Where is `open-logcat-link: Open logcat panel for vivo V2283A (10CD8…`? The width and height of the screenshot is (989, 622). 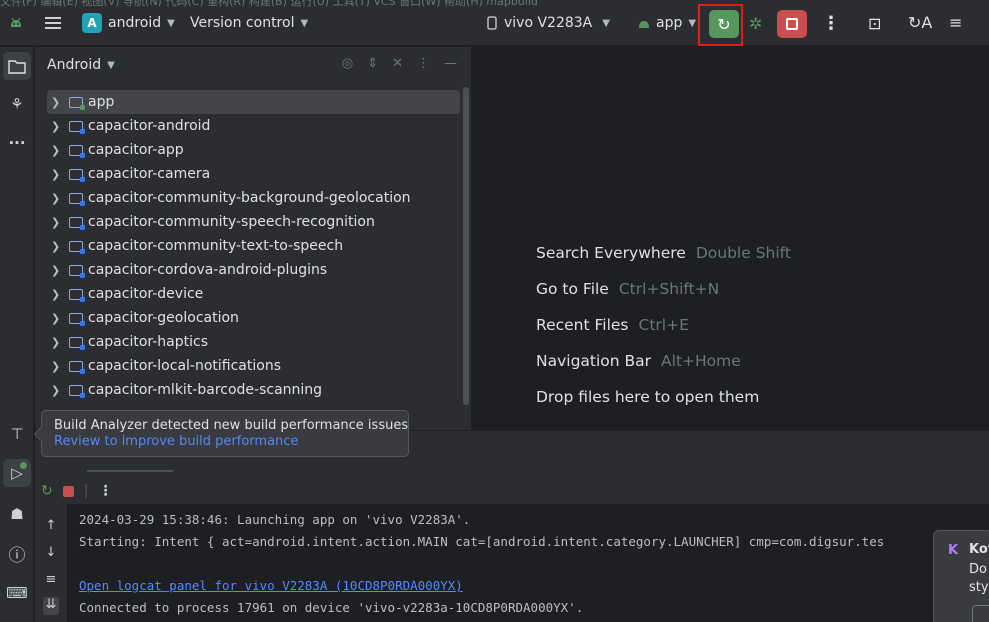 open-logcat-link: Open logcat panel for vivo V2283A (10CD8… is located at coordinates (271, 585).